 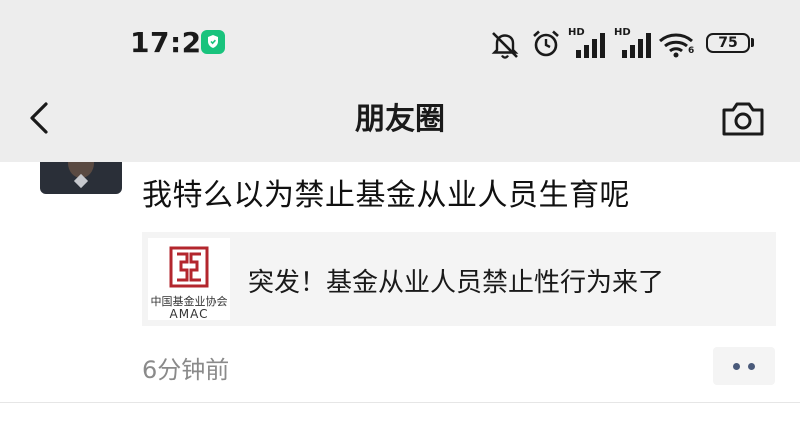 I want to click on battery-tip, so click(x=752, y=42).